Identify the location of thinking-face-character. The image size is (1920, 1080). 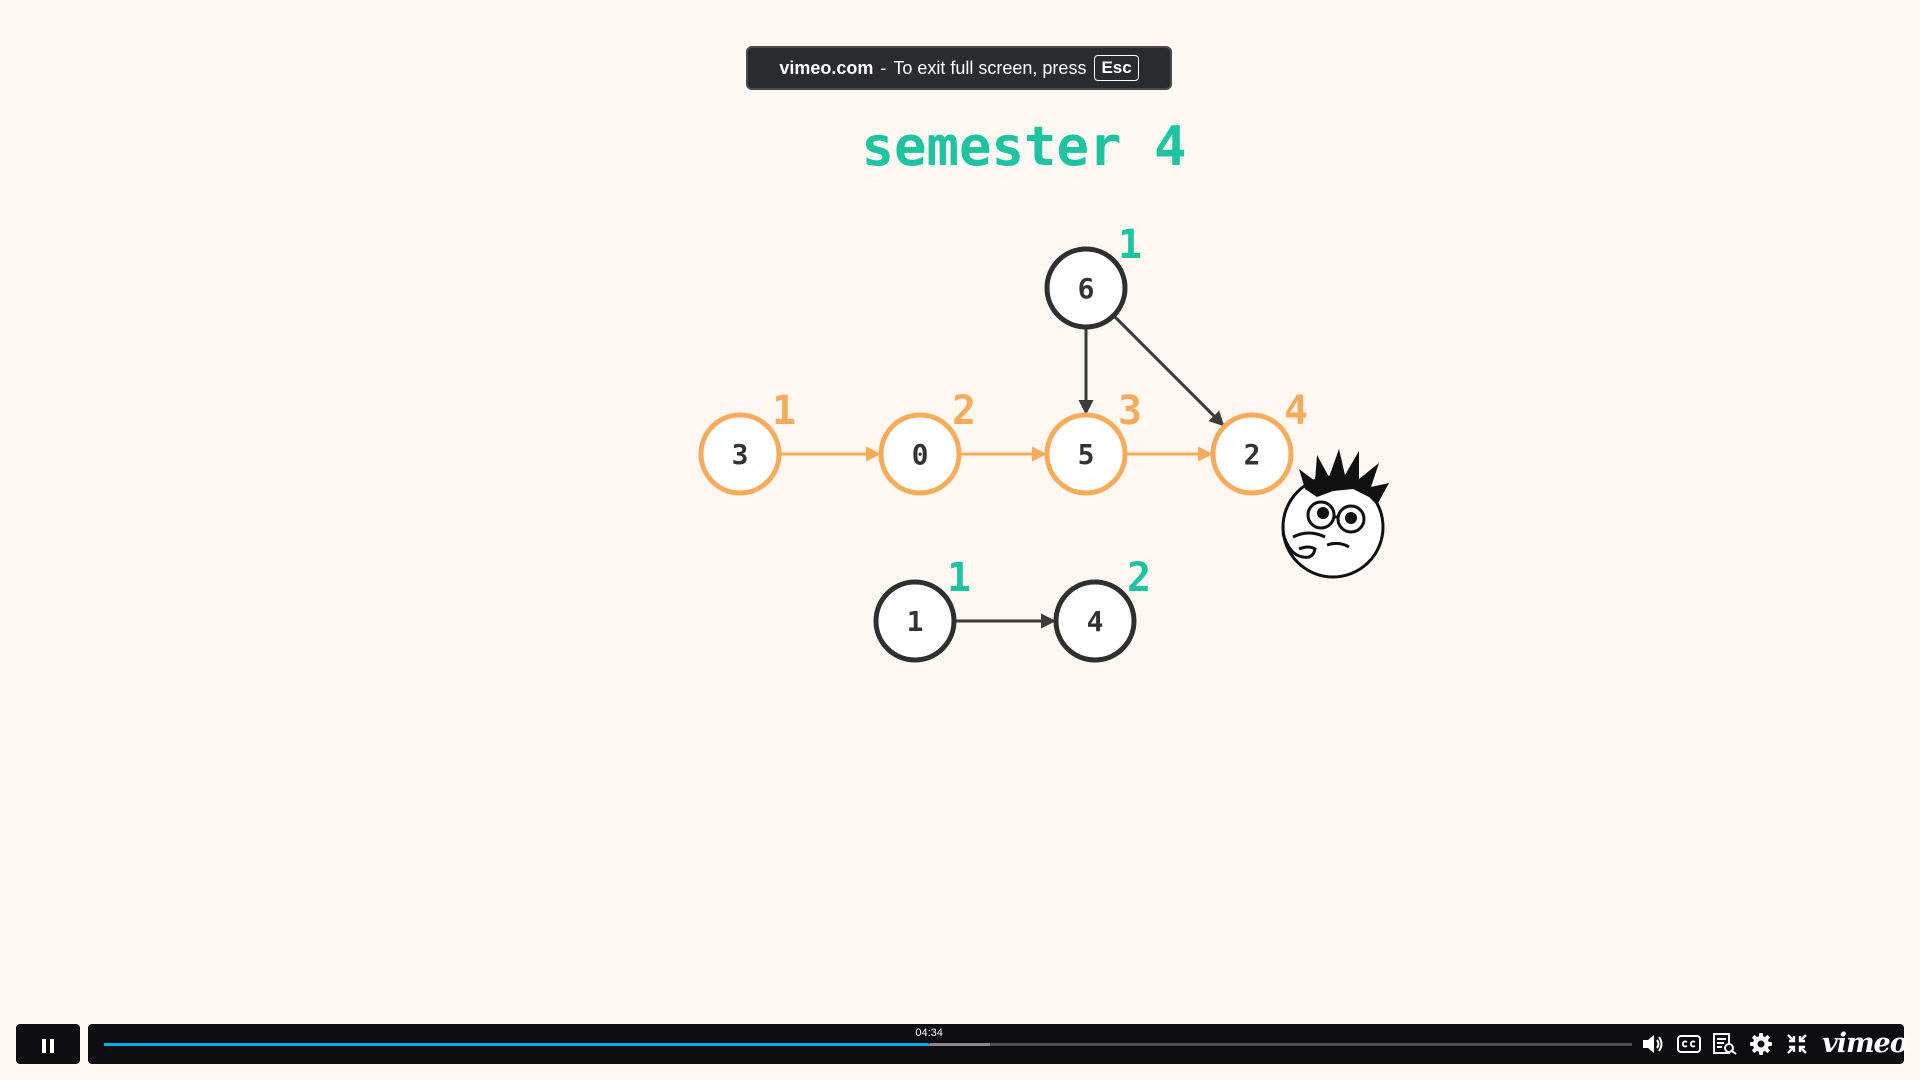
(1335, 514).